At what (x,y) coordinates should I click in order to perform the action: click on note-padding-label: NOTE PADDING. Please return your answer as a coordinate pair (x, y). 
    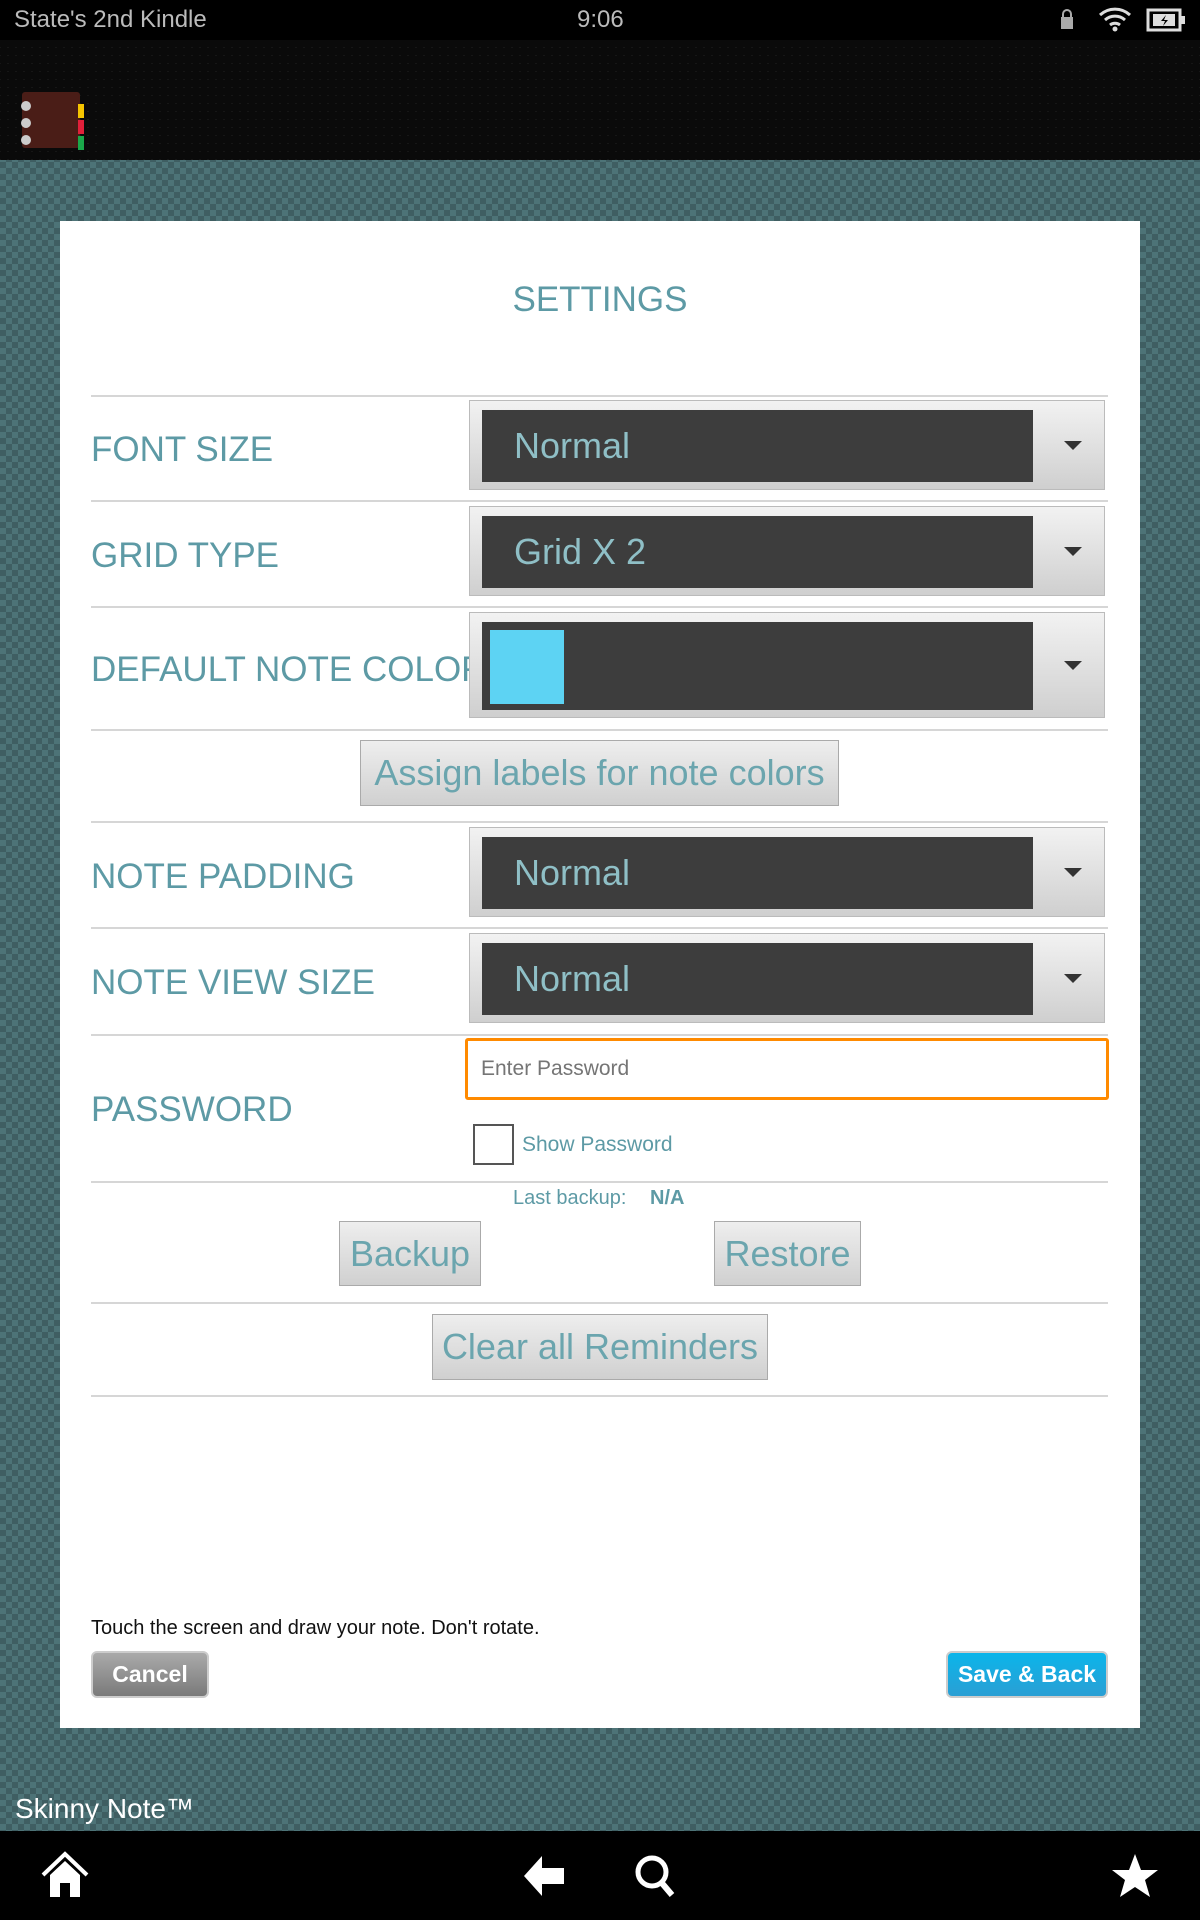
    Looking at the image, I should click on (223, 876).